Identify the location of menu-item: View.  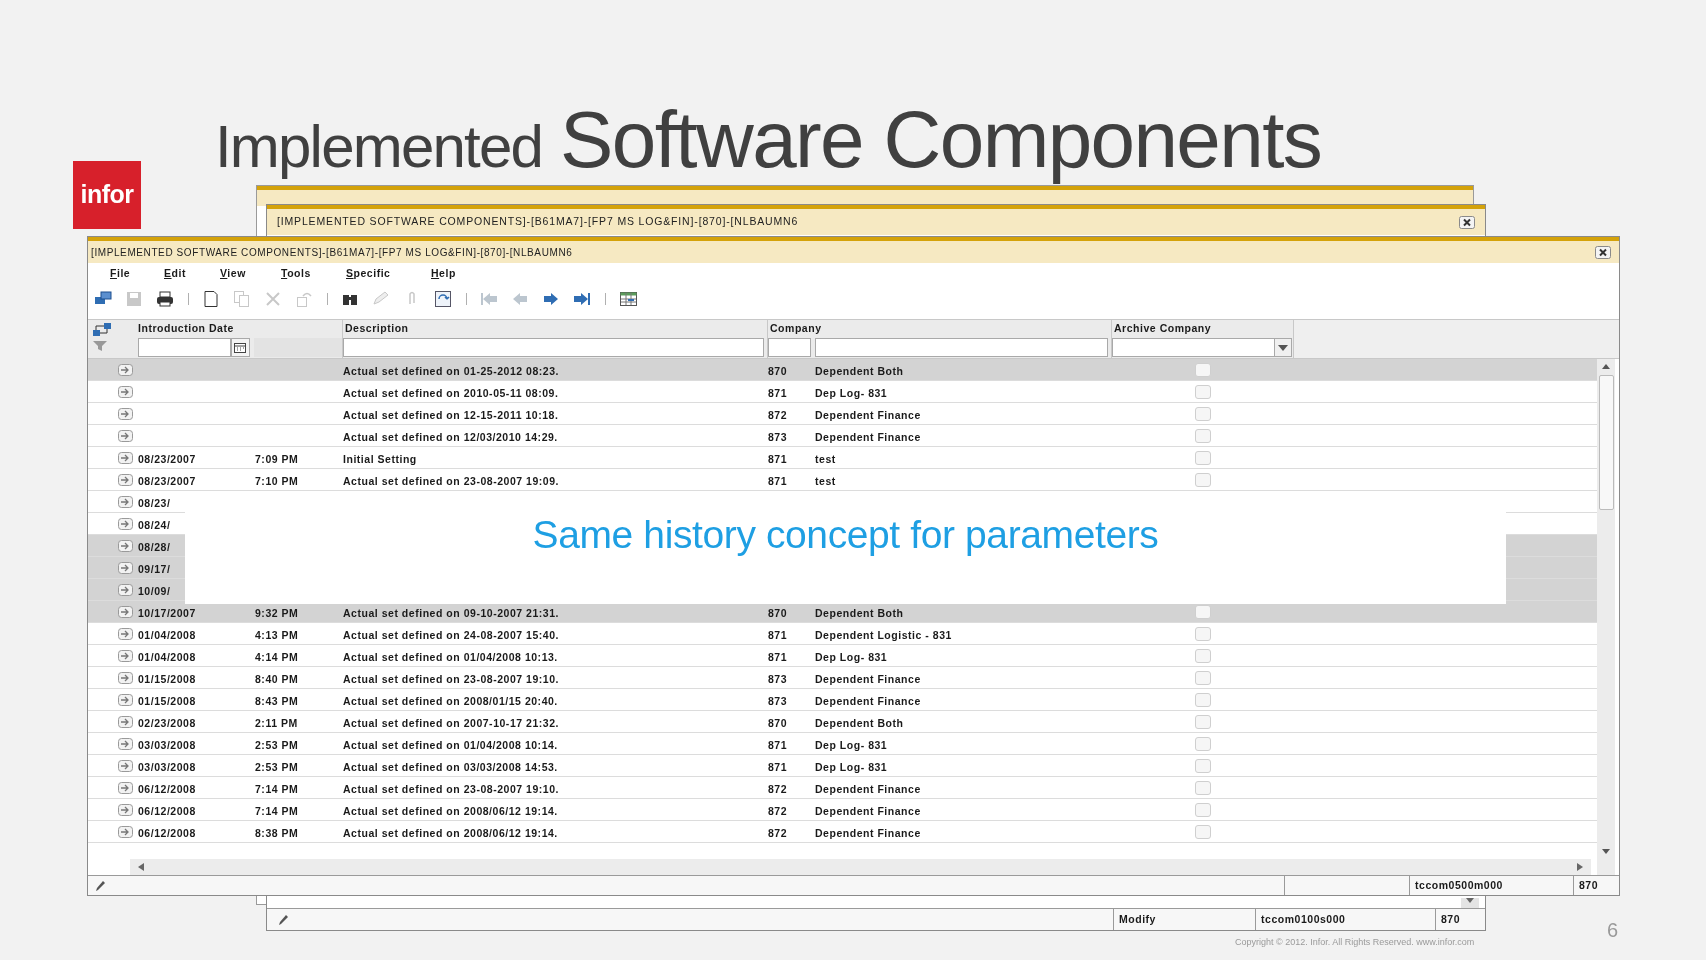
(250, 274).